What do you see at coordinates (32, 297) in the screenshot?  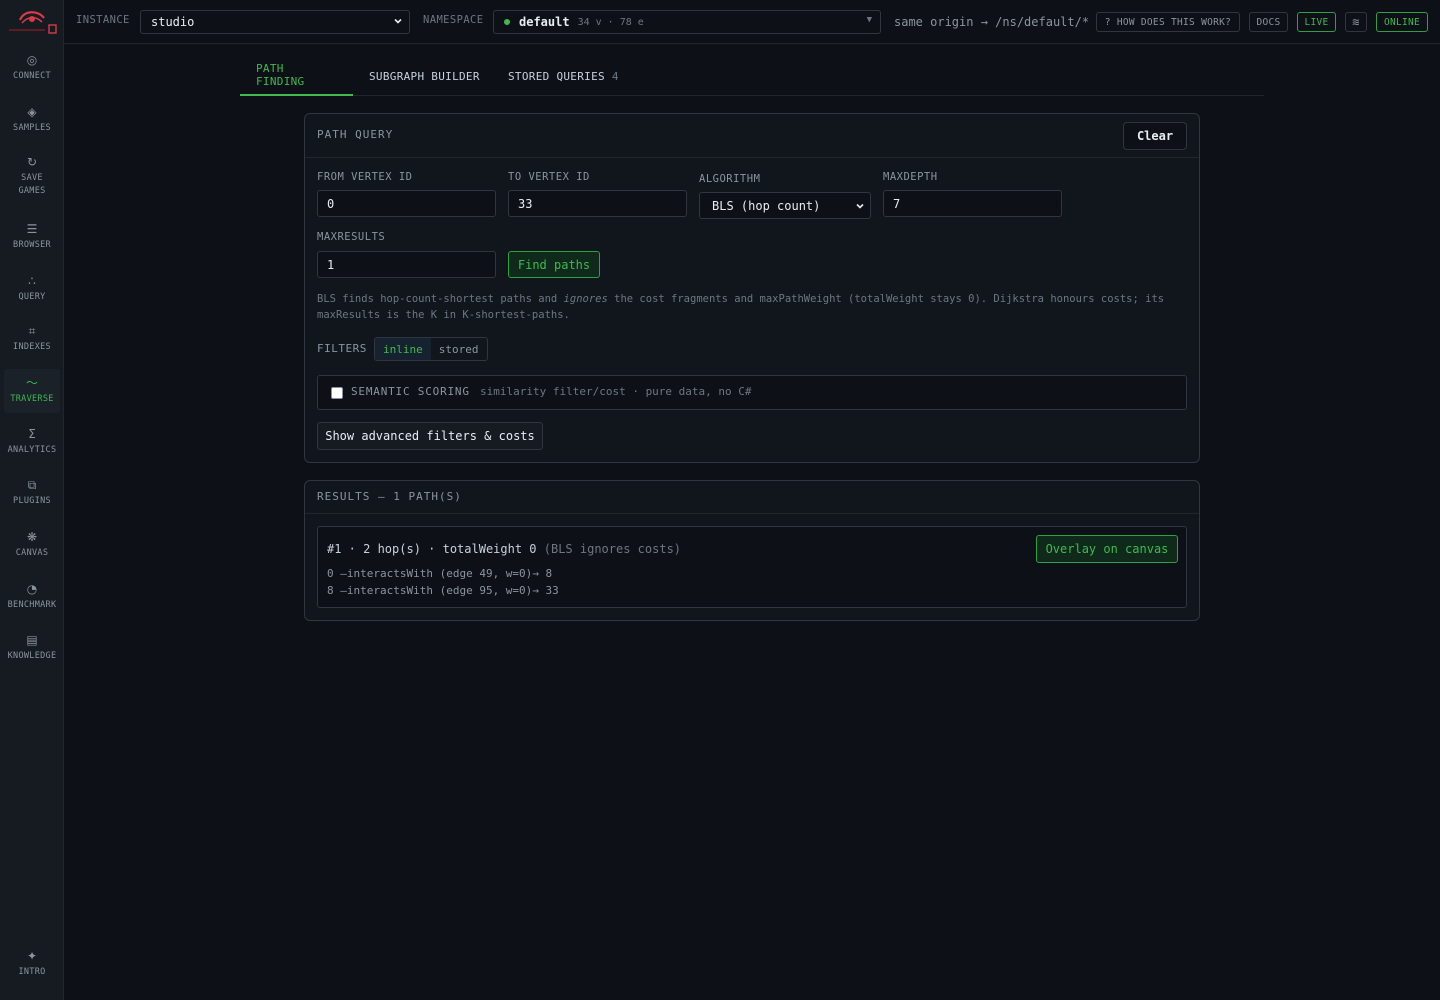 I see `sidebar-item-label: QUERY` at bounding box center [32, 297].